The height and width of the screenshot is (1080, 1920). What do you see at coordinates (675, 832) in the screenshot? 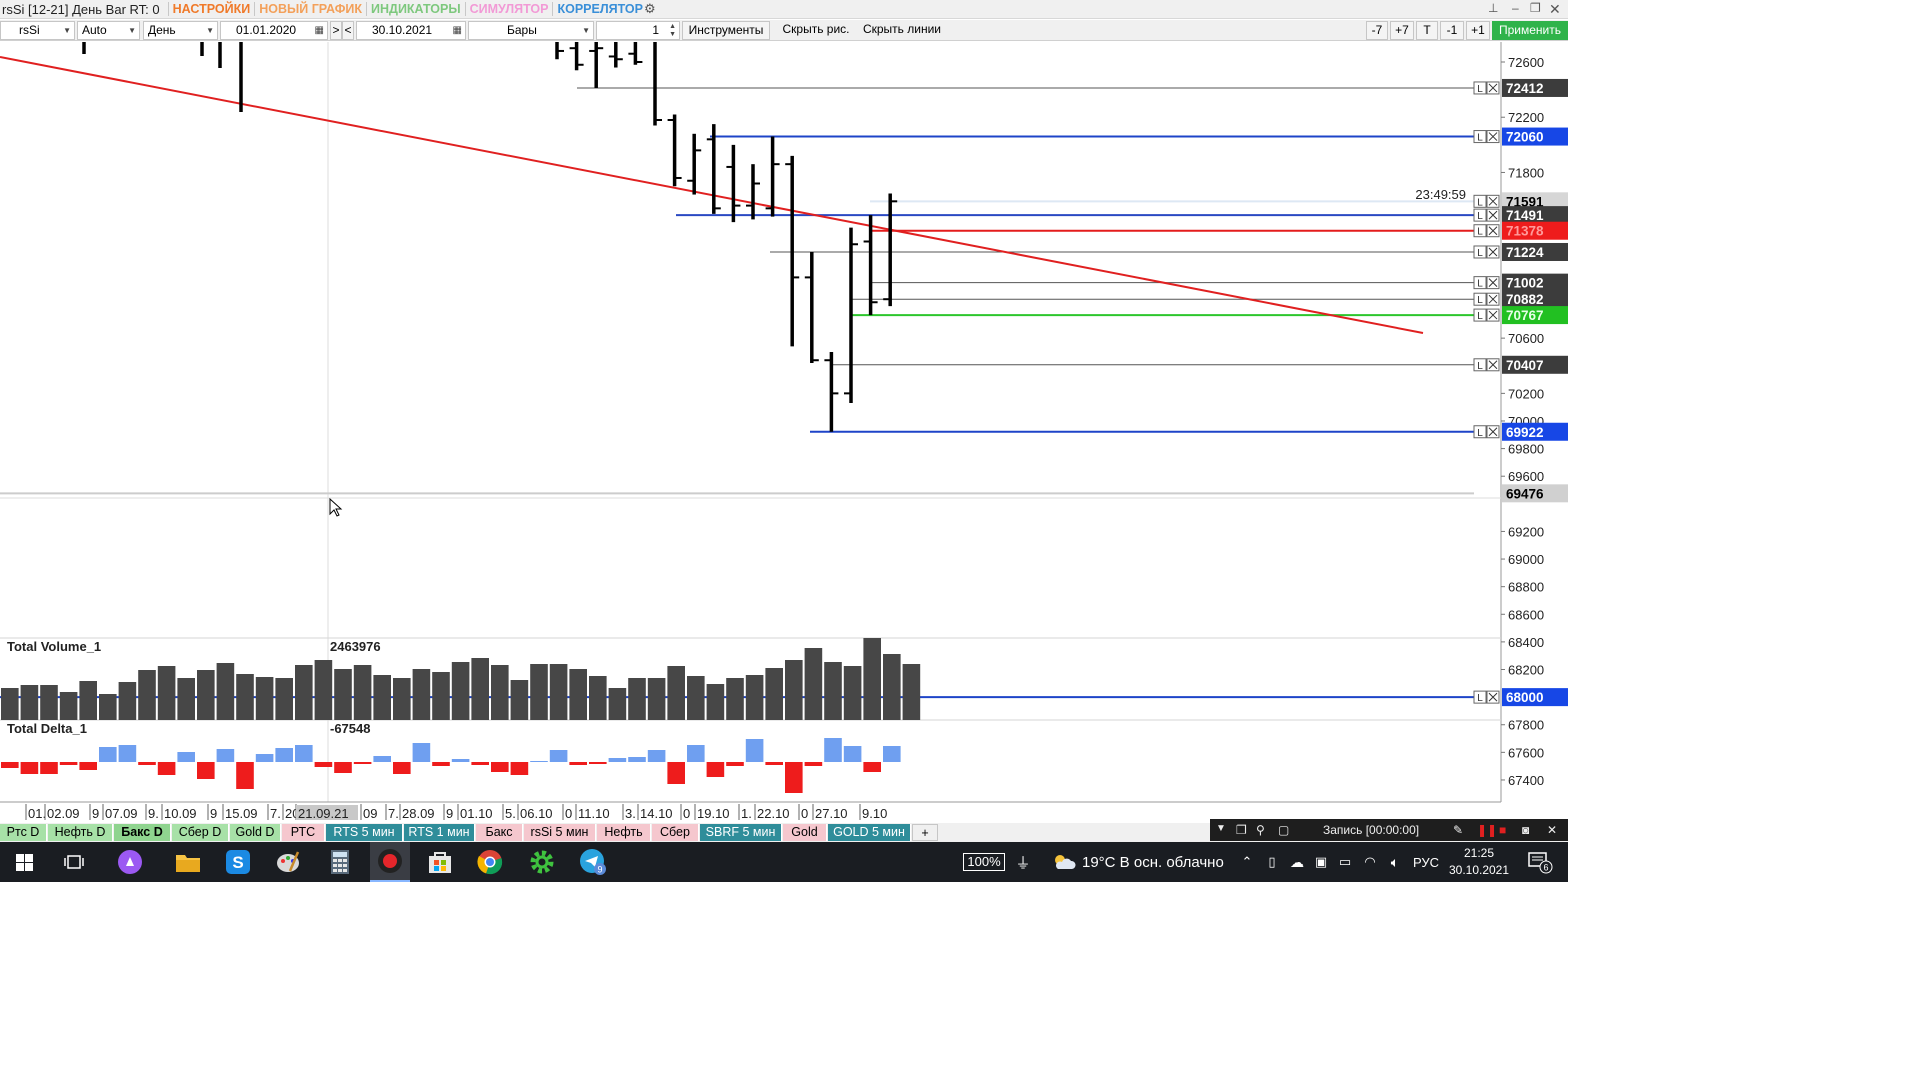
I see `chart-tab: Сбер` at bounding box center [675, 832].